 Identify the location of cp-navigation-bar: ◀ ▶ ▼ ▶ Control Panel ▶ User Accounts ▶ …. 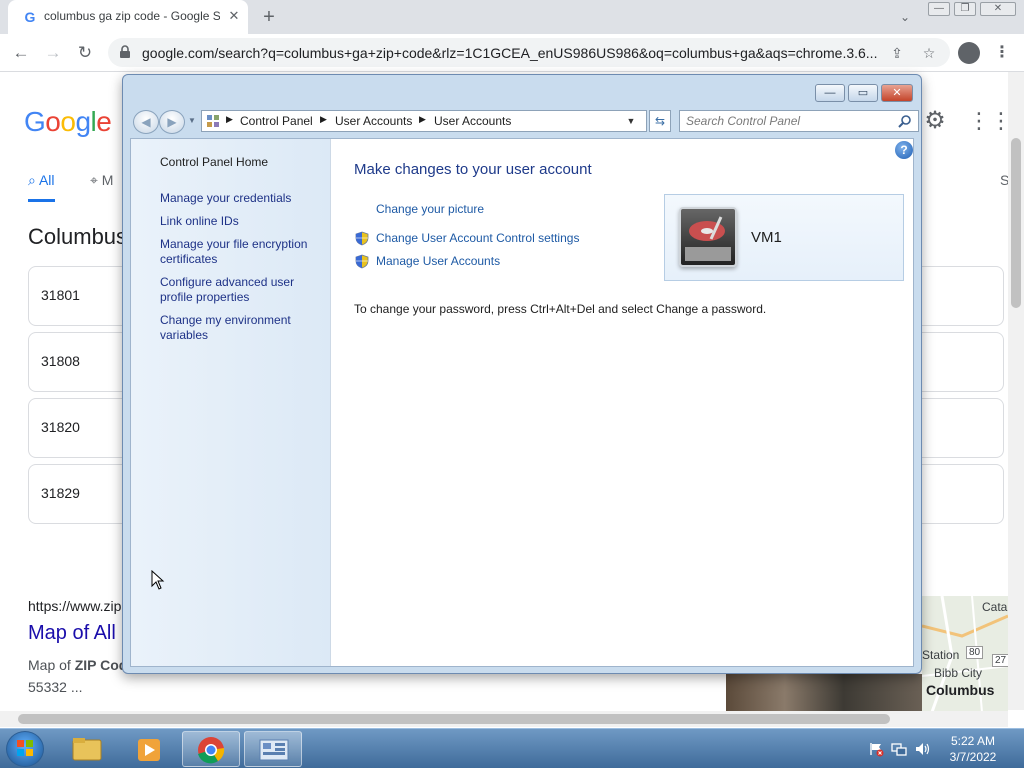
(525, 122).